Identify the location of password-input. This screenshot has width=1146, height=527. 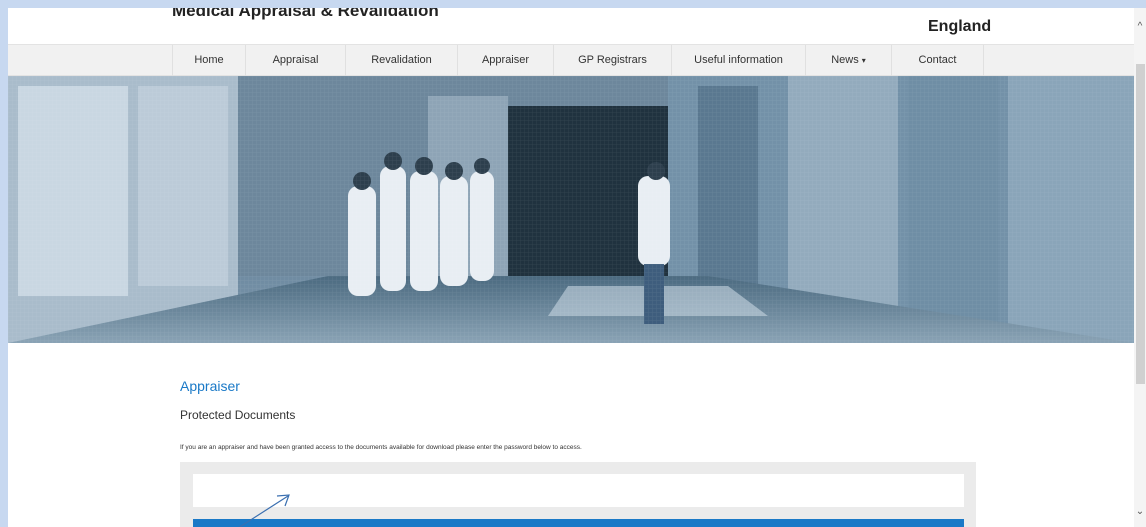
(578, 490).